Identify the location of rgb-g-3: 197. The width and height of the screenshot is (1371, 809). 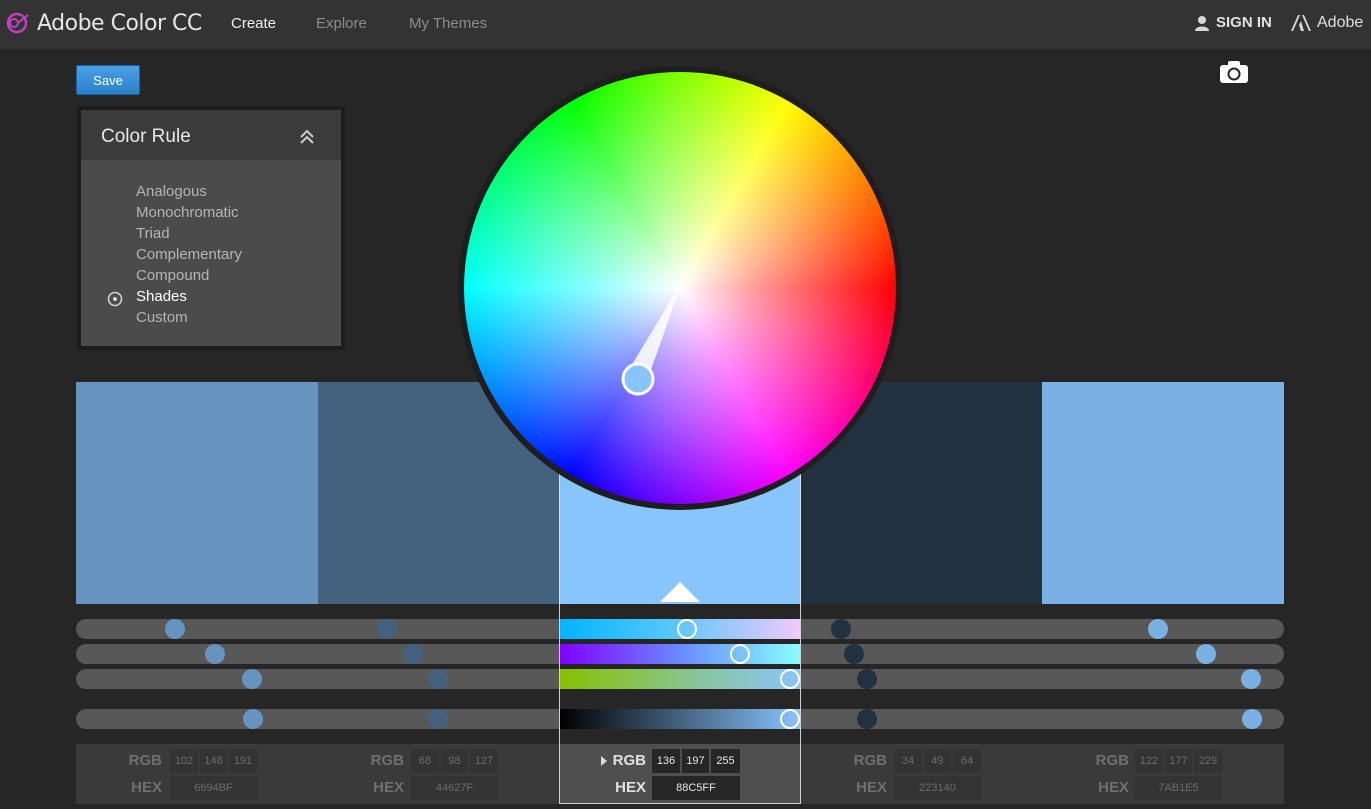
(695, 761).